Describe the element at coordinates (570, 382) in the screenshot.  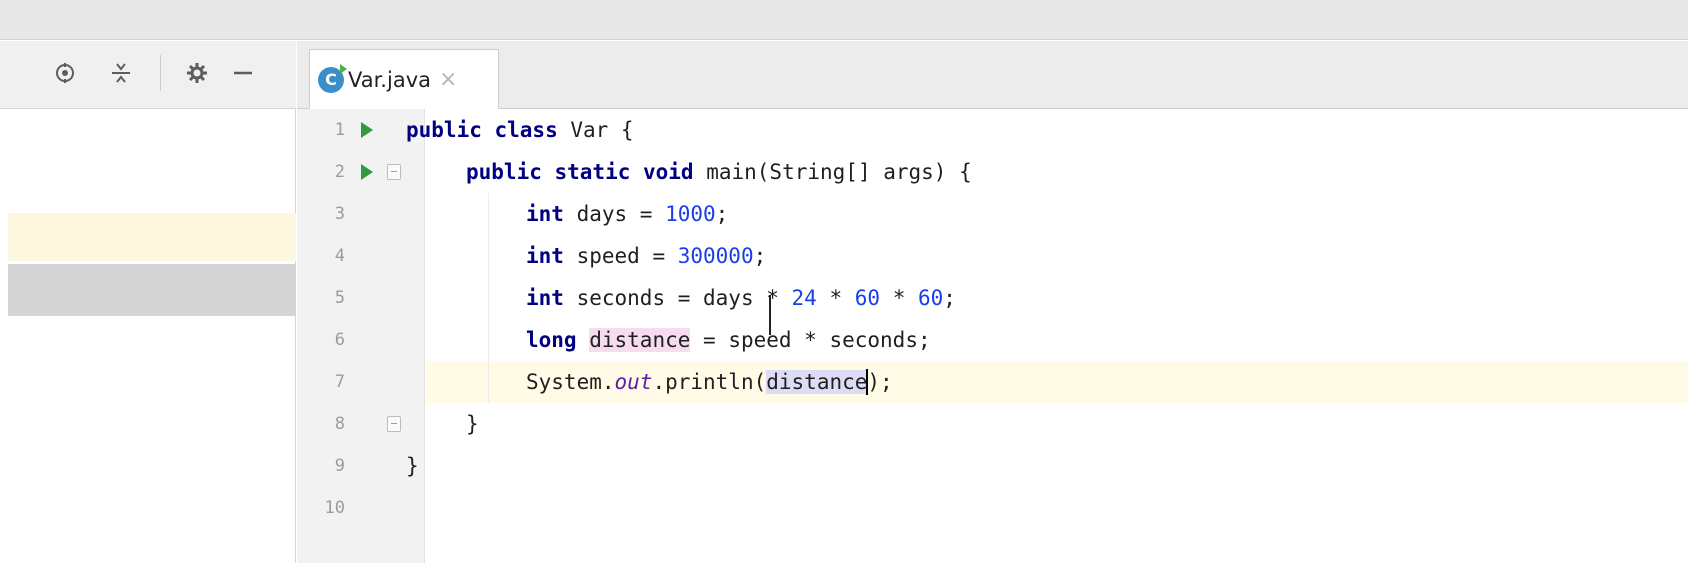
I see `code-text: System.` at that location.